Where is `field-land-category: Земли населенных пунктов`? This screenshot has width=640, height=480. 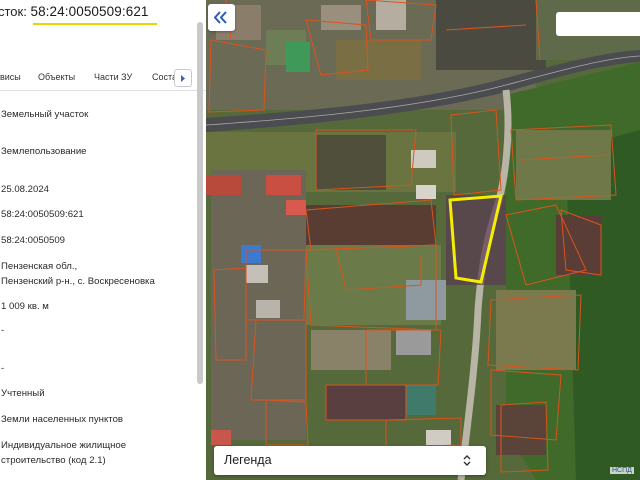 field-land-category: Земли населенных пунктов is located at coordinates (62, 419).